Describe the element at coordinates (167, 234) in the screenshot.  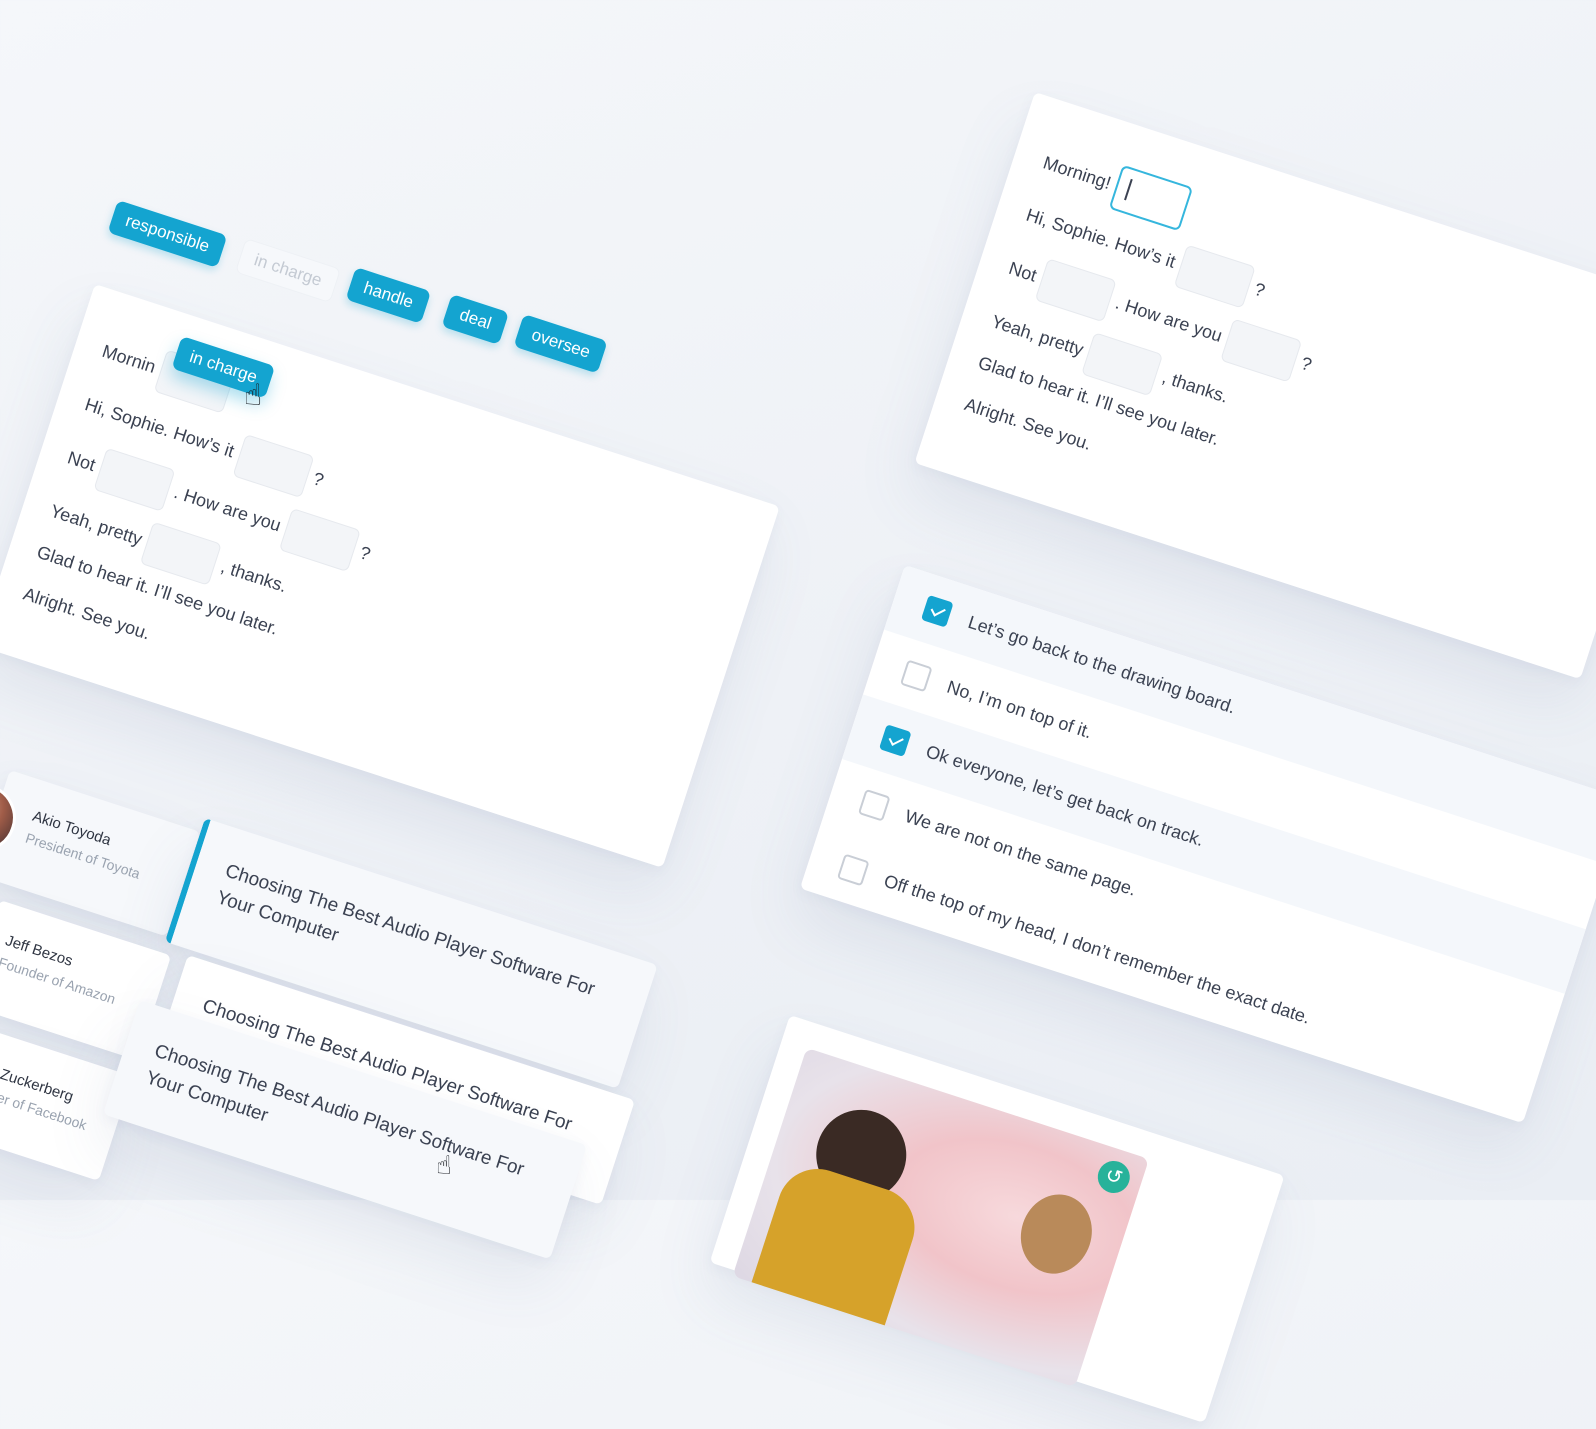
I see `word-chip-responsible: responsible` at that location.